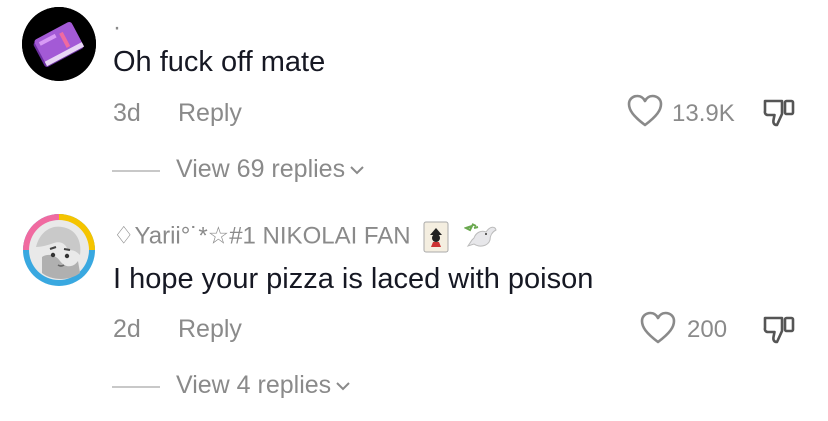  I want to click on username: ♢Yarii°˙*☆#1 NIKOLAI FAN, so click(305, 237).